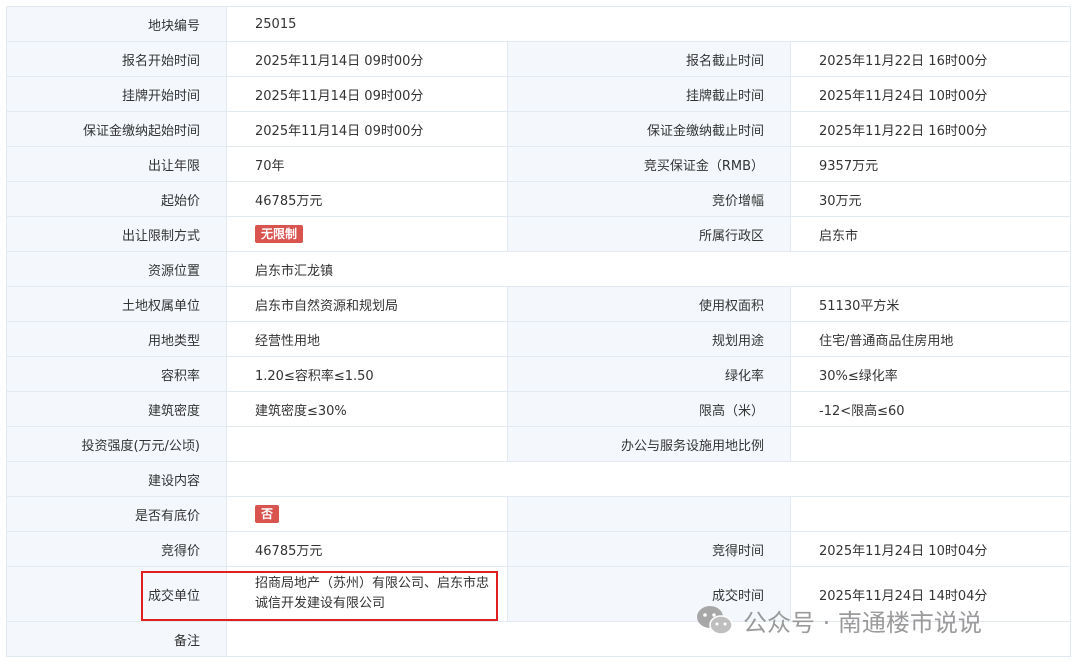 This screenshot has height=664, width=1080. Describe the element at coordinates (931, 444) in the screenshot. I see `value-office-ratio` at that location.